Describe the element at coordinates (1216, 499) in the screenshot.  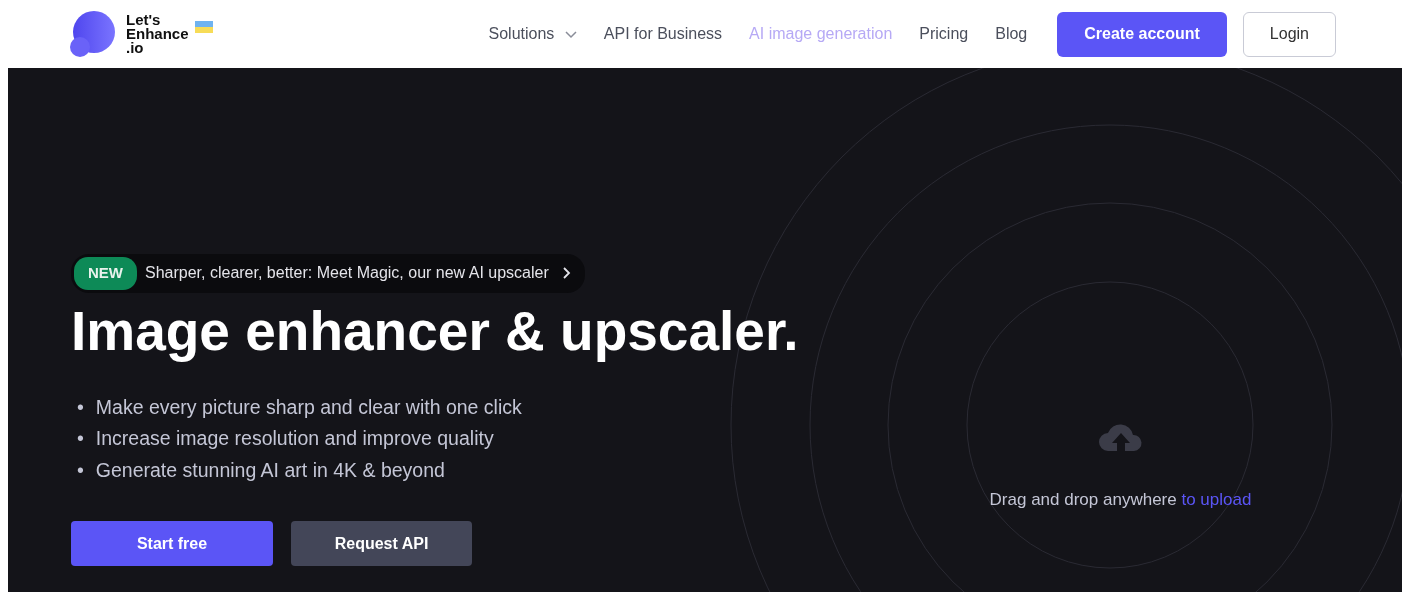
I see `upload-link: to upload` at that location.